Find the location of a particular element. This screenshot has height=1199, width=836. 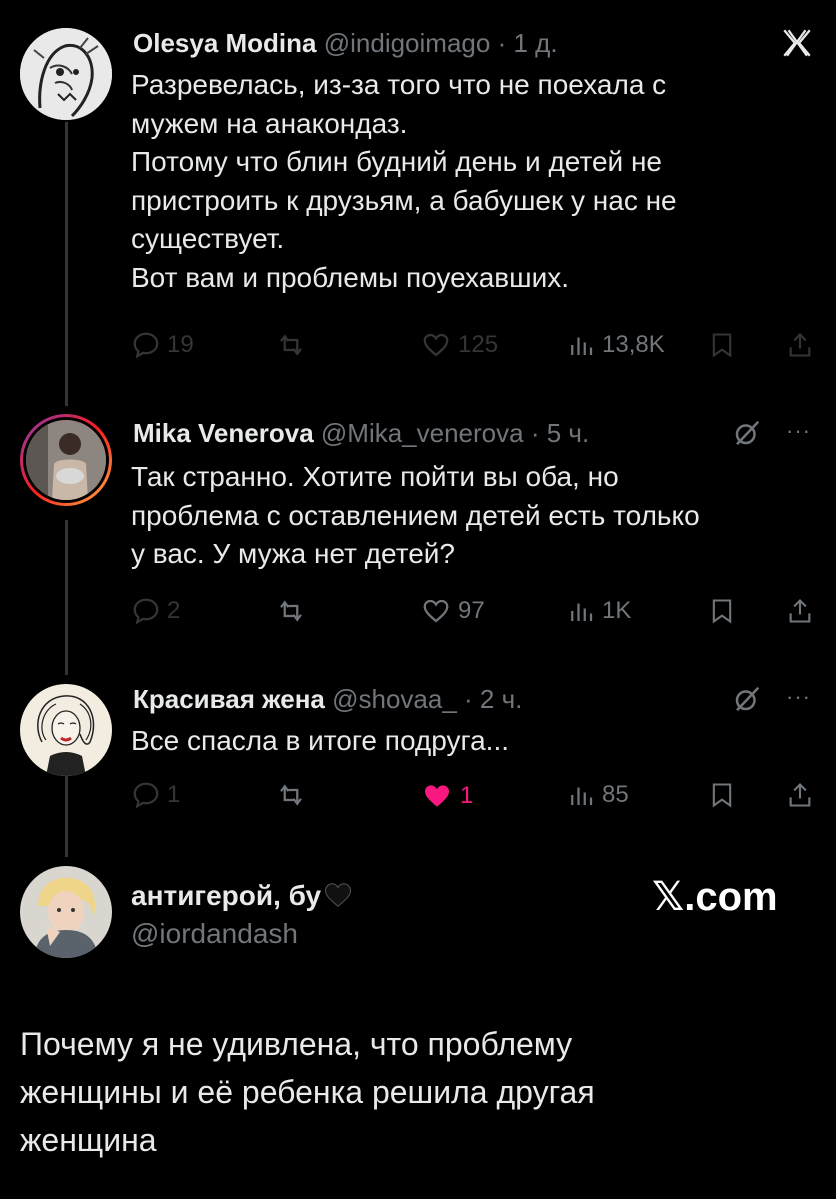

timestamp: · 5 ч. is located at coordinates (560, 433).